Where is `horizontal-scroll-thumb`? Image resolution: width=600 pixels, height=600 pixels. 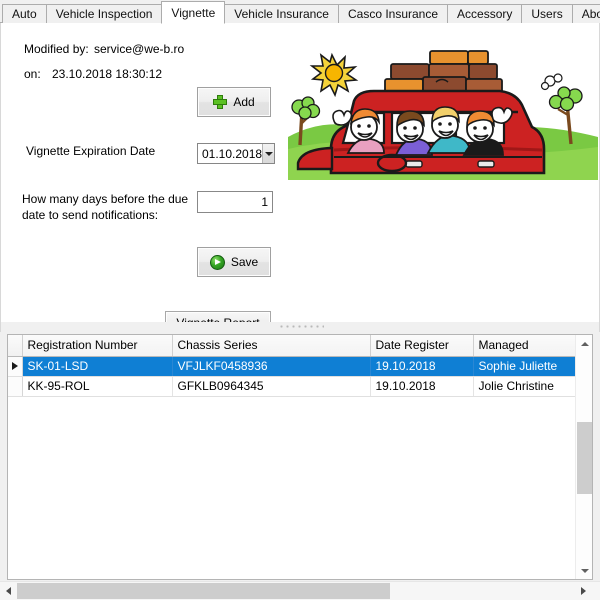 horizontal-scroll-thumb is located at coordinates (203, 591).